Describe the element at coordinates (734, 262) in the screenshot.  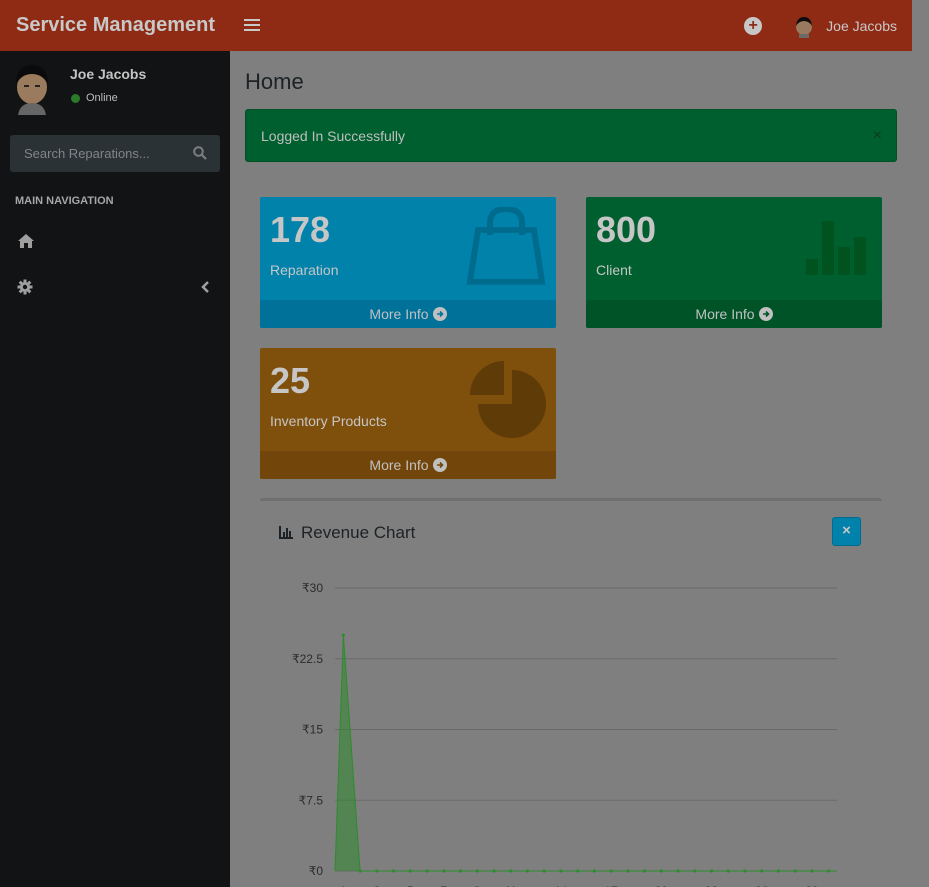
I see `client-box: 800 Client More Info` at that location.